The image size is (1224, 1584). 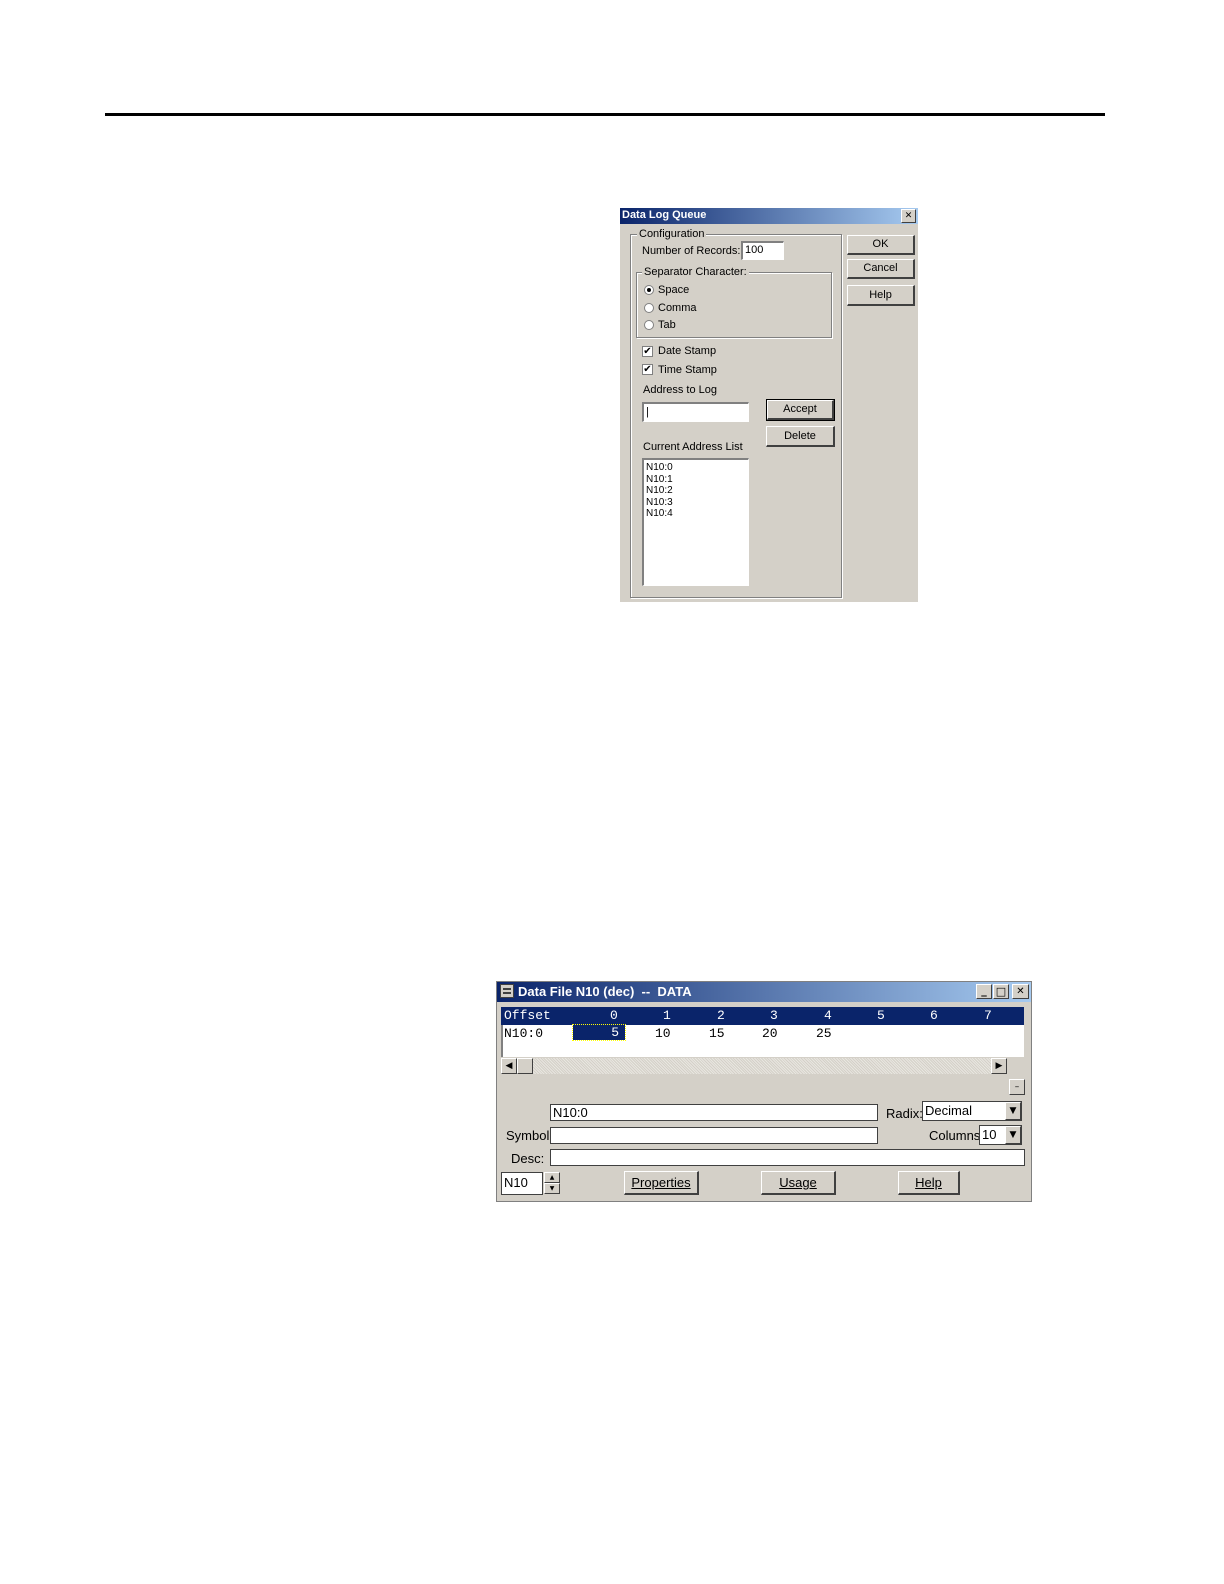 What do you see at coordinates (762, 1016) in the screenshot?
I see `grid-header-row: Offset 0 1 2 3 4 5 6 7` at bounding box center [762, 1016].